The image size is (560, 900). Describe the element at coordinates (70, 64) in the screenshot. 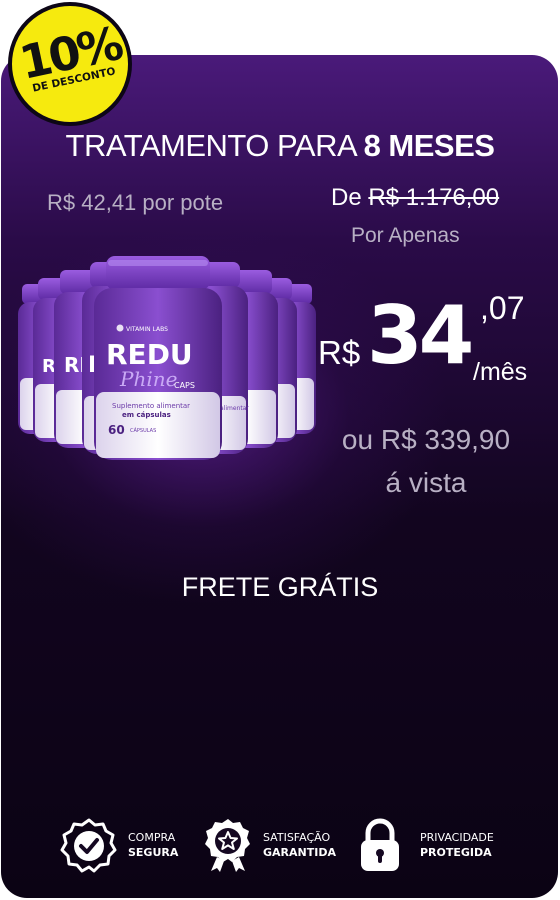

I see `discount-badge: 10% DE DESCONTO` at that location.